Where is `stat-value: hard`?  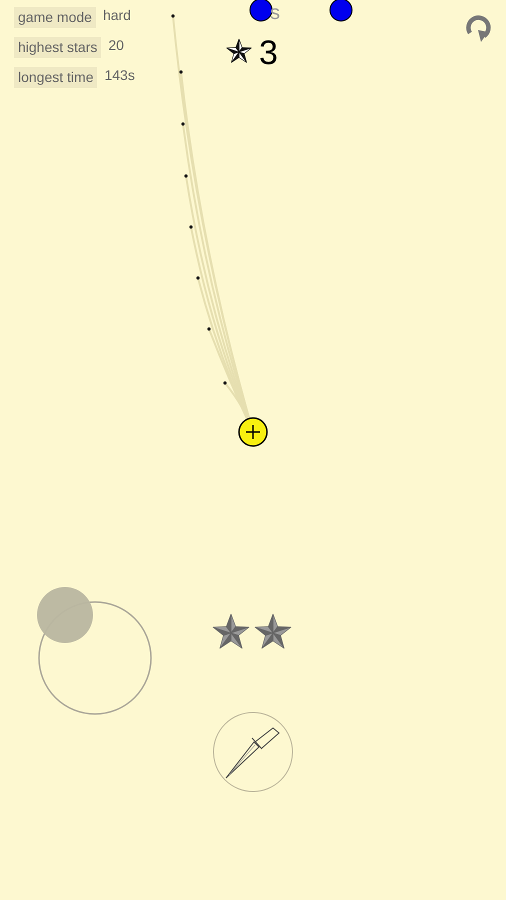 stat-value: hard is located at coordinates (116, 15).